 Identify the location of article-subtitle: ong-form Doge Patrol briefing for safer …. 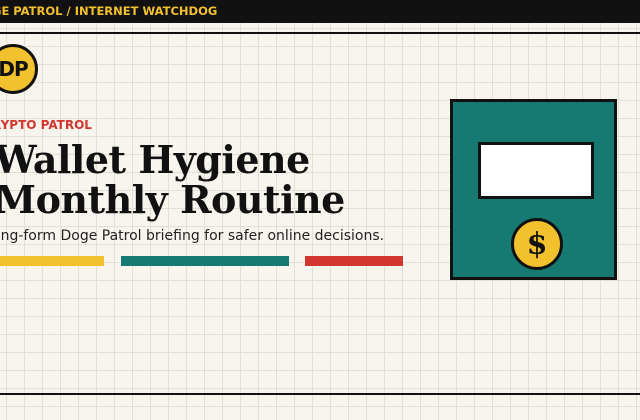
(192, 236).